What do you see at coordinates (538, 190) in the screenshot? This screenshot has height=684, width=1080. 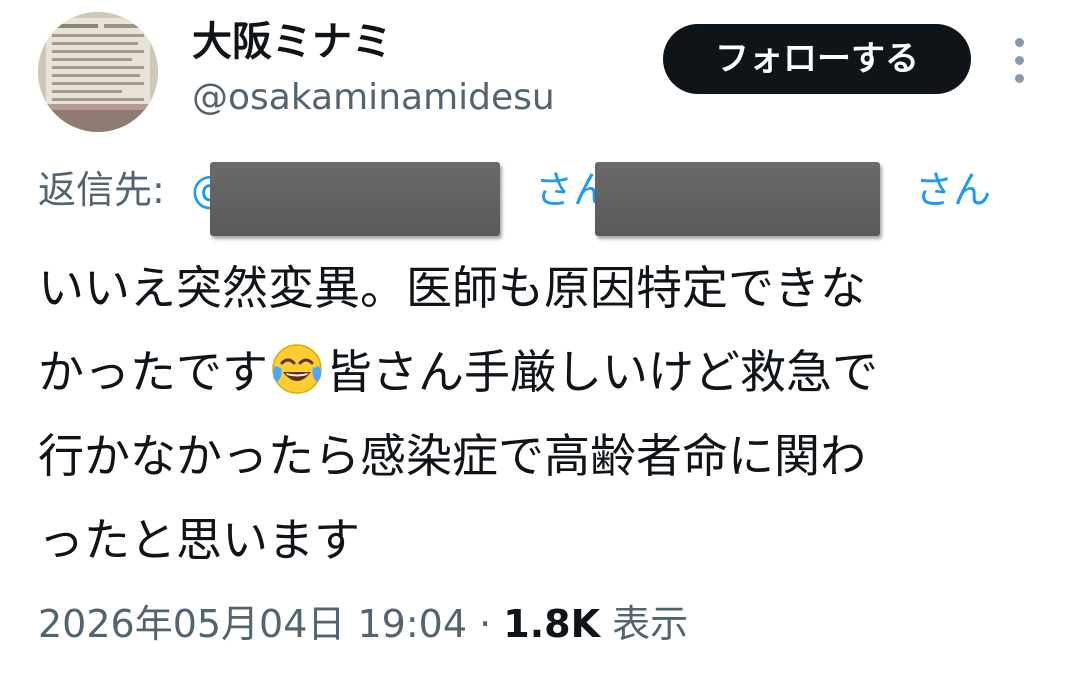 I see `reply-to-line: 返信先: @ さん、 さん` at bounding box center [538, 190].